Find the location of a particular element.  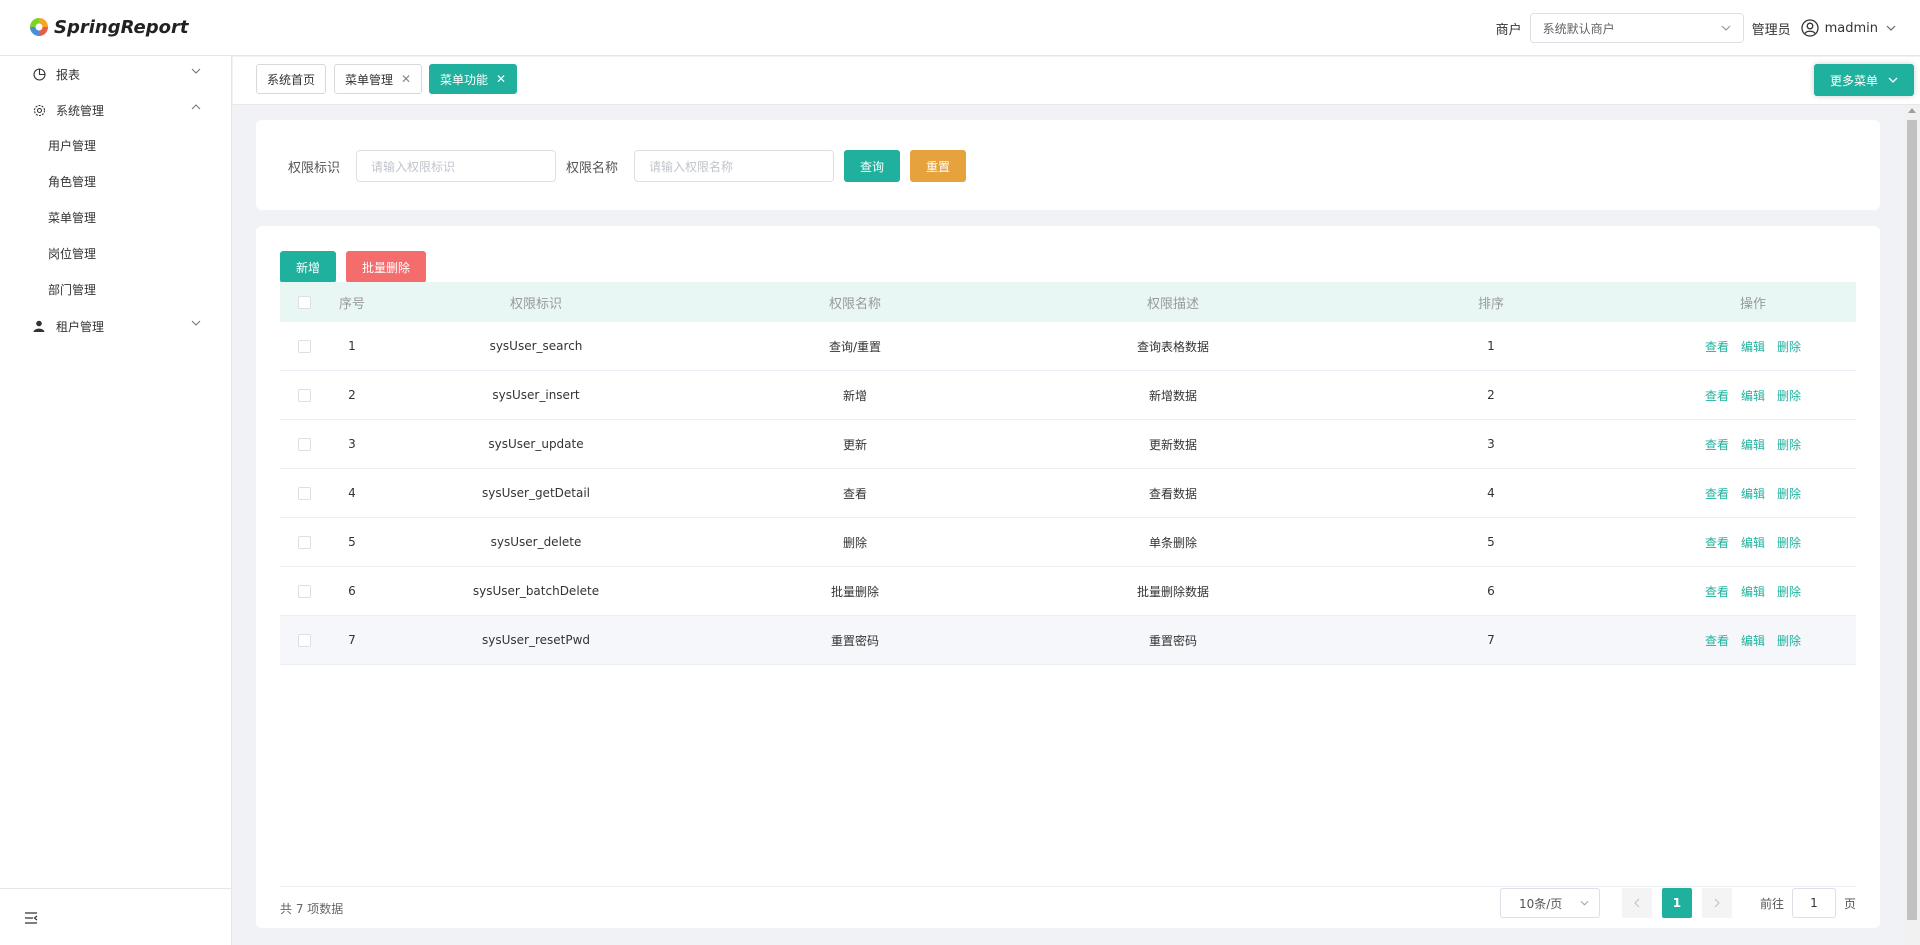

reset-button: 重置 is located at coordinates (938, 166).